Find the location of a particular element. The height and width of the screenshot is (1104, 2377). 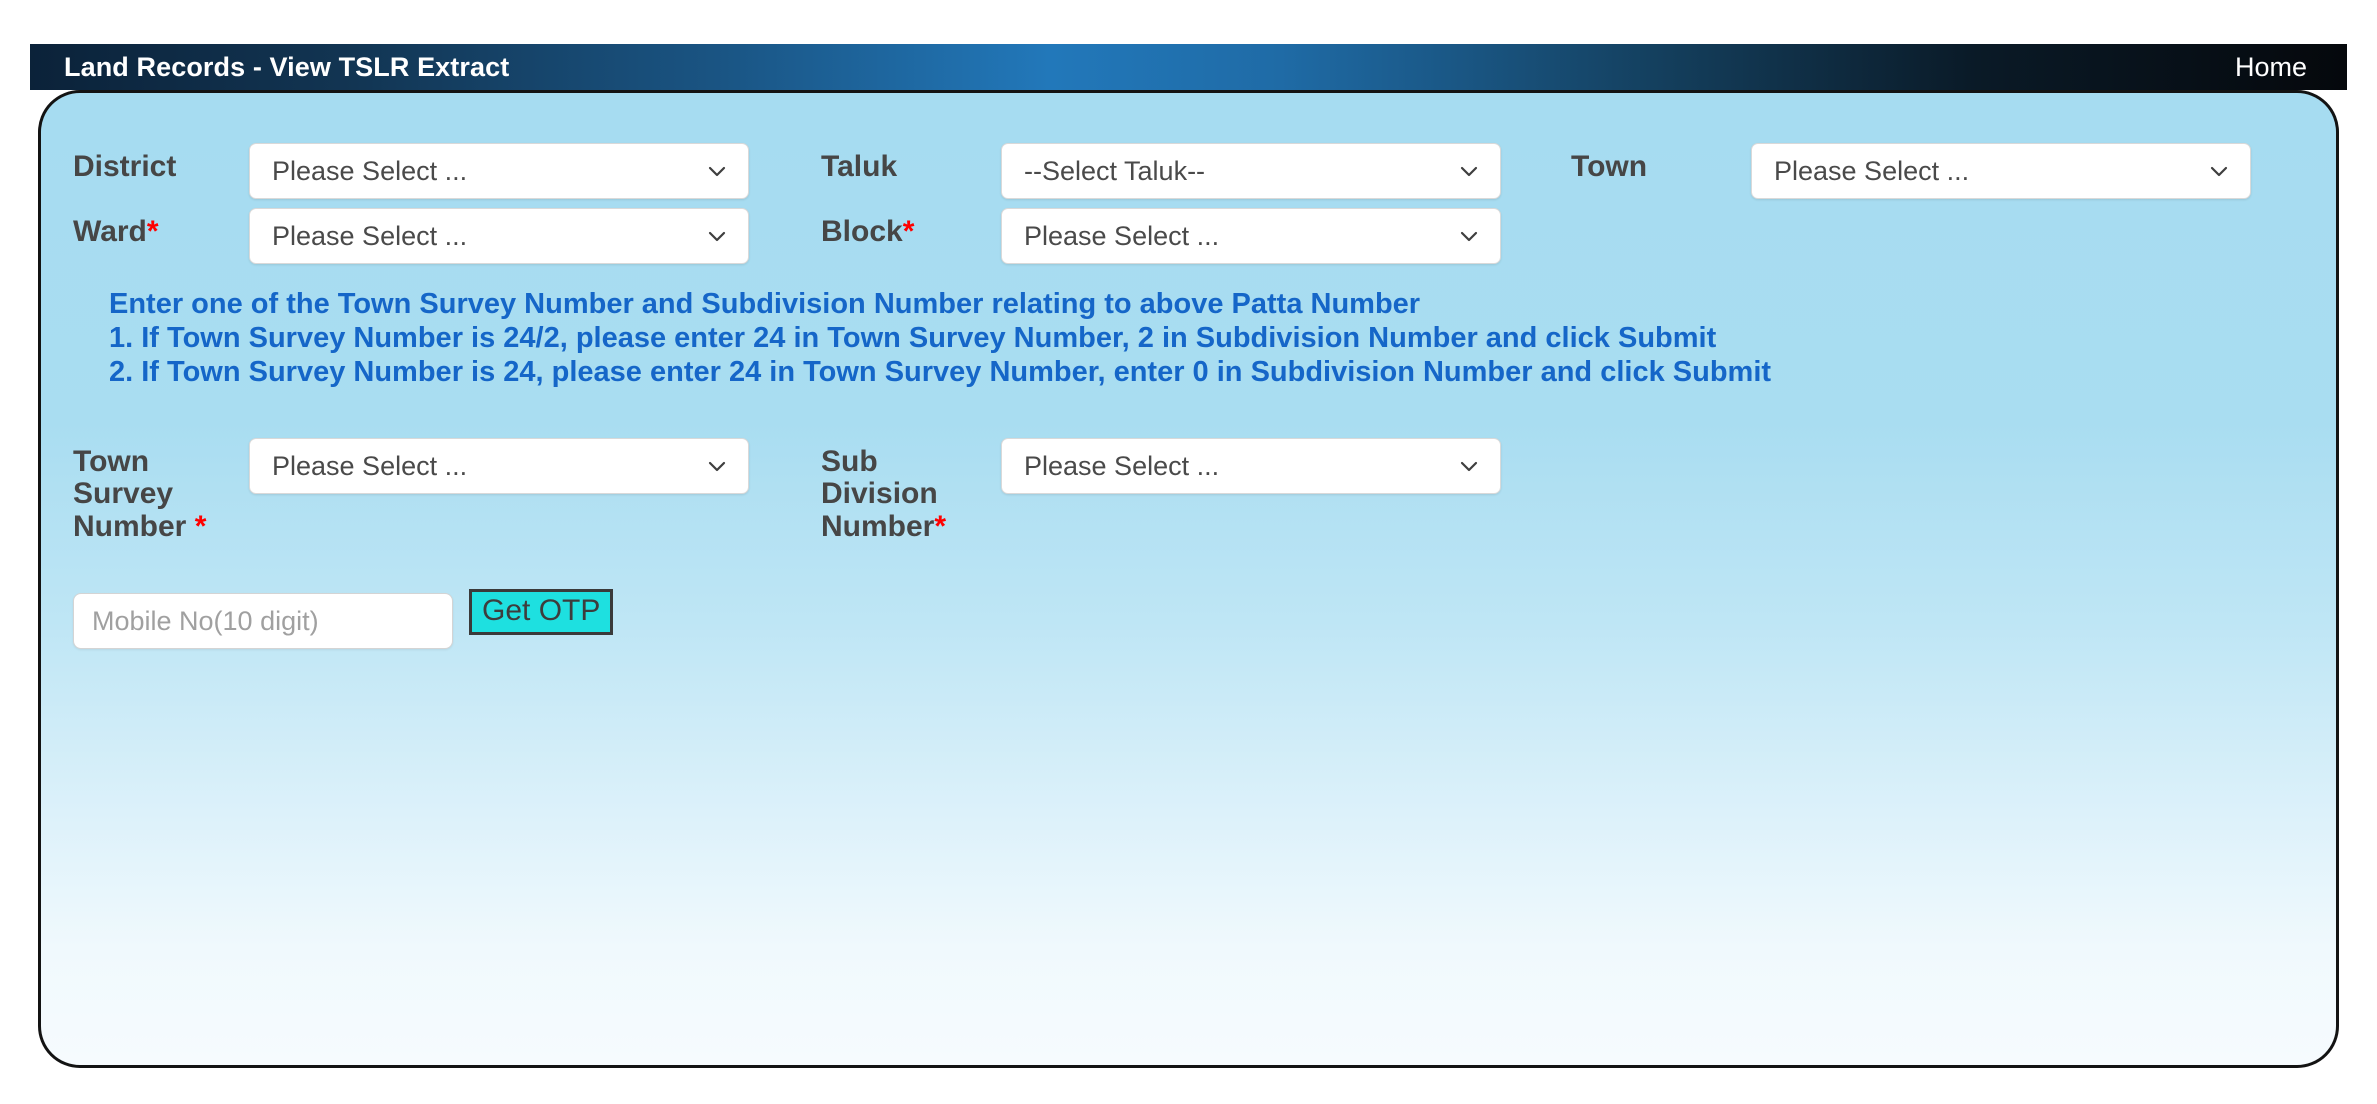

sub-division-number-label-wrap: Sub Division Number* is located at coordinates (911, 490).